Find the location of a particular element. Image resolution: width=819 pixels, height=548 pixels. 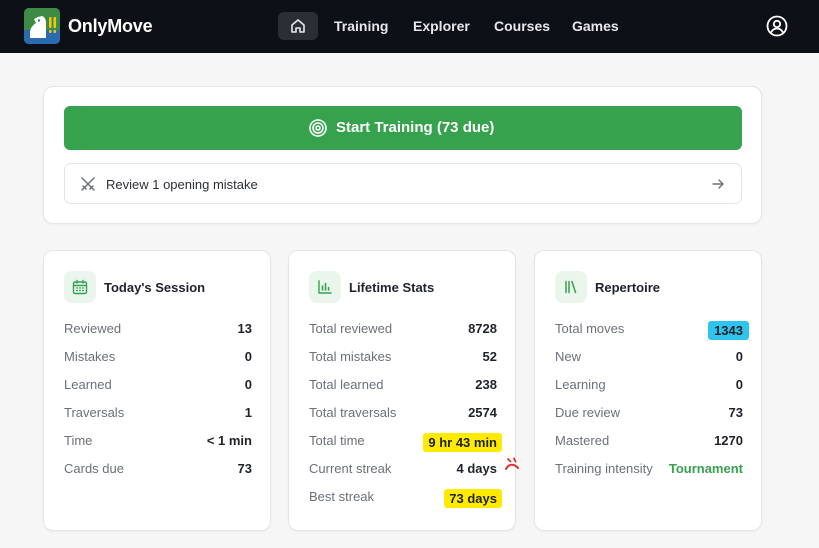

stat-row: Mastered 1270 is located at coordinates (649, 442).